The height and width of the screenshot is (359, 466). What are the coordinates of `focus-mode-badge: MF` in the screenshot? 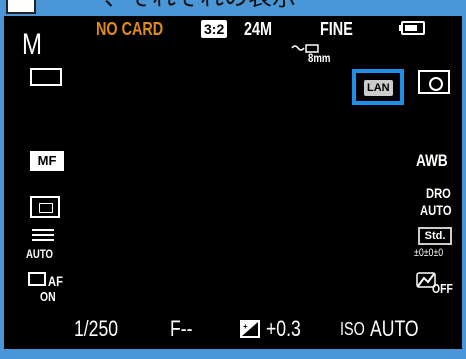 It's located at (47, 161).